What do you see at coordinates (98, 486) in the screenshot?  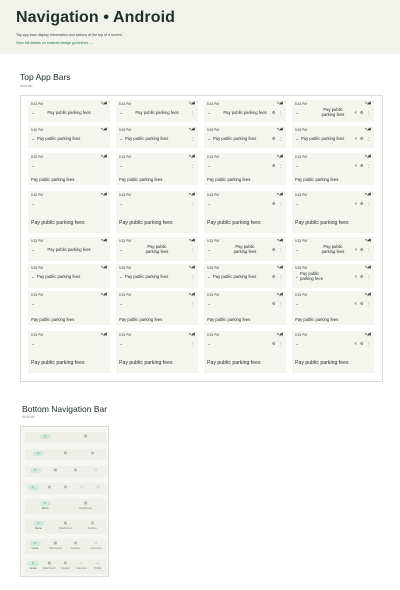 I see `nav-item-profile: ◎` at bounding box center [98, 486].